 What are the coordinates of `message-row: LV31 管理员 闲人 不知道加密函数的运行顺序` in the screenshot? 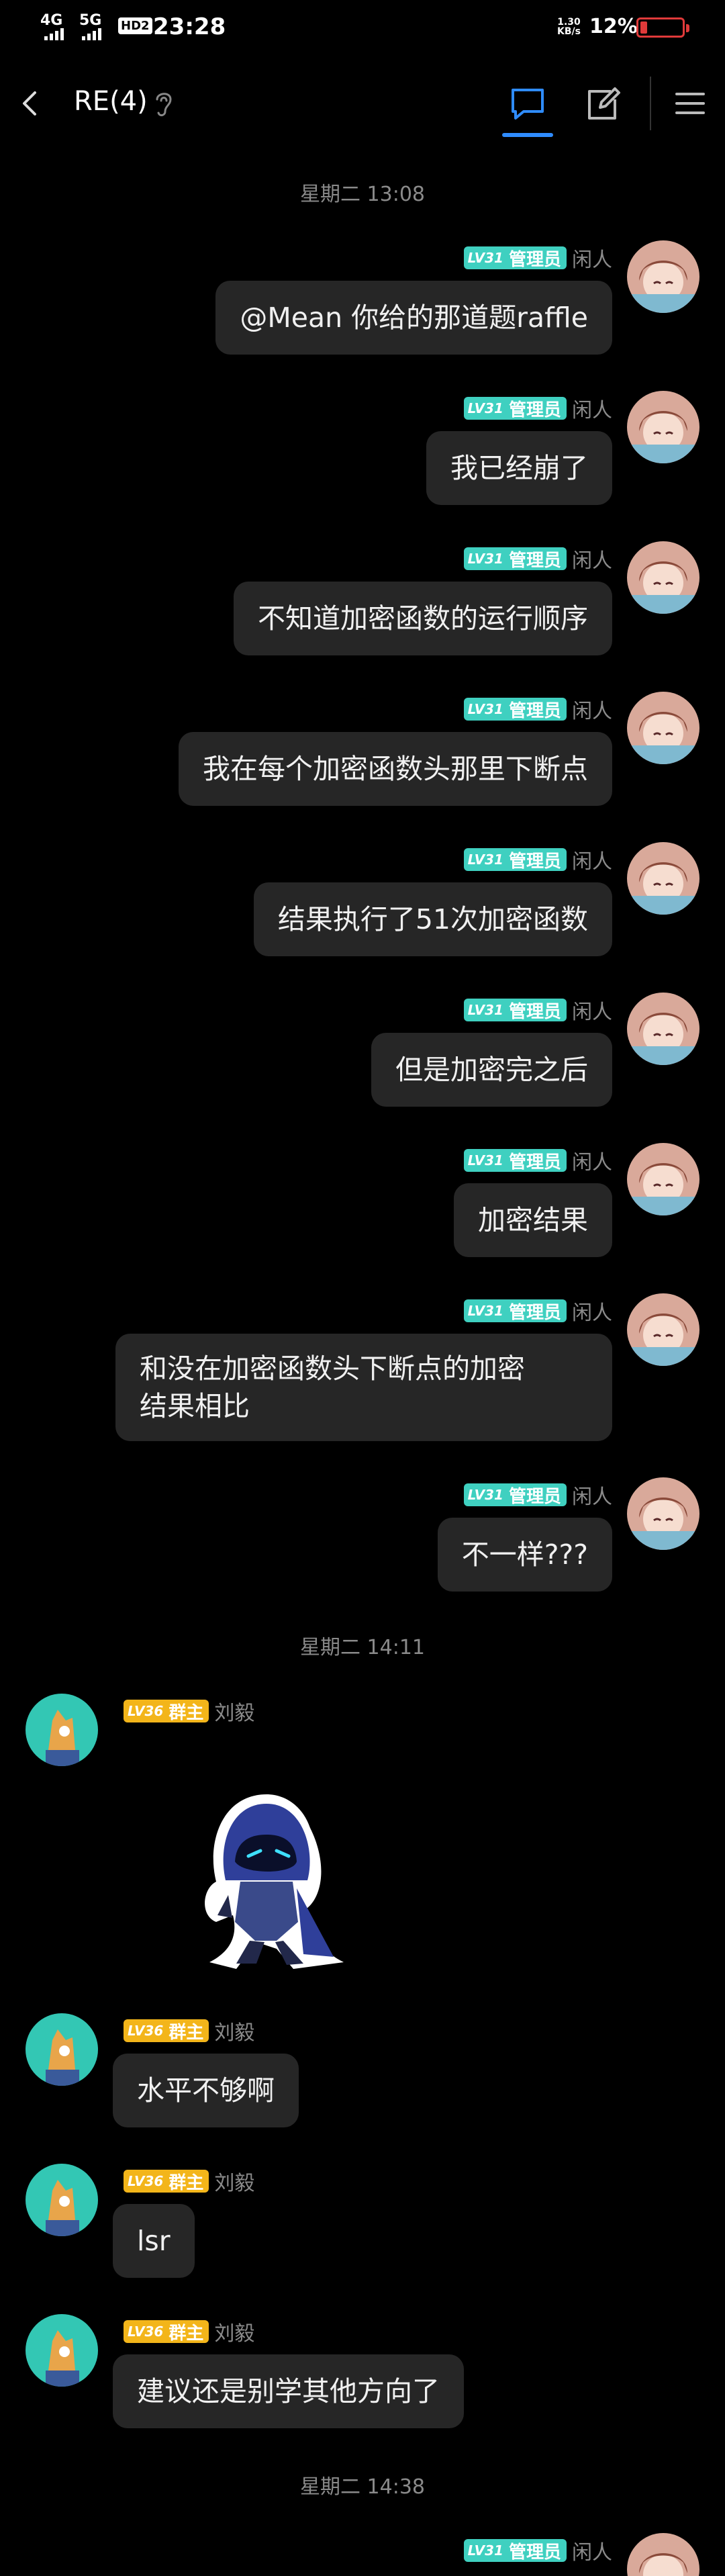 It's located at (362, 601).